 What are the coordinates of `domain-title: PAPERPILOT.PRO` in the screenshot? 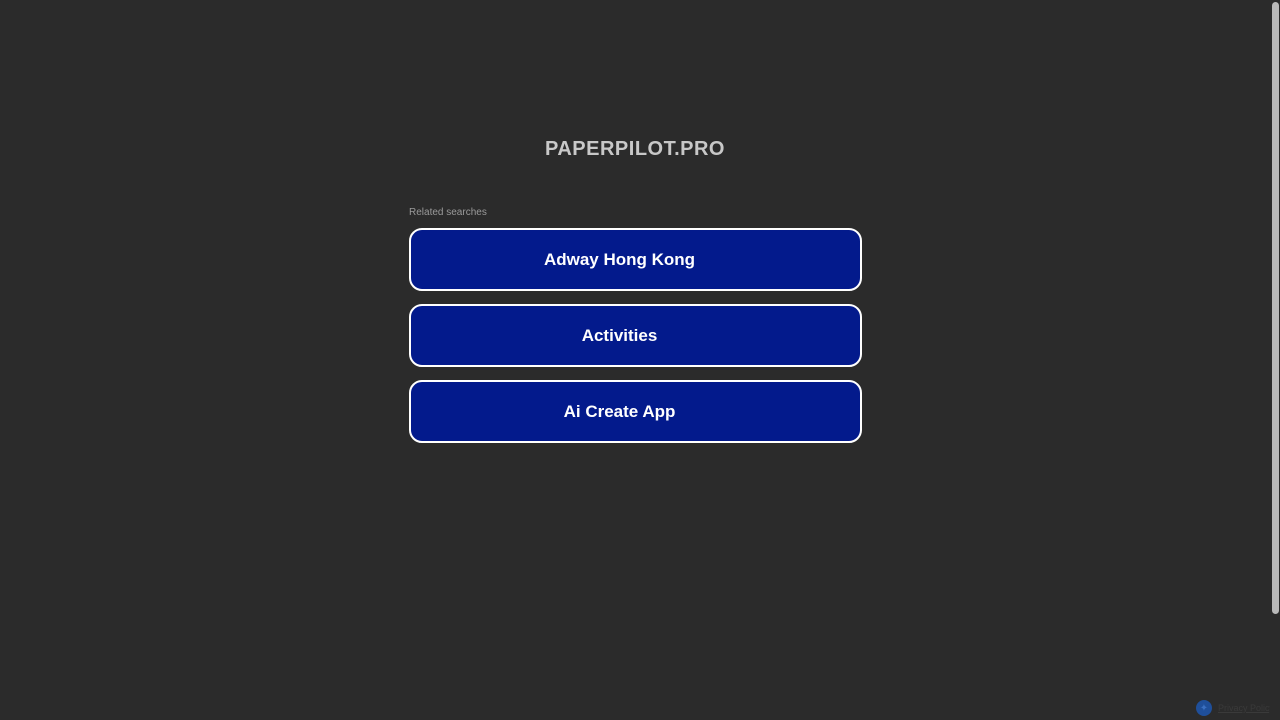 It's located at (635, 149).